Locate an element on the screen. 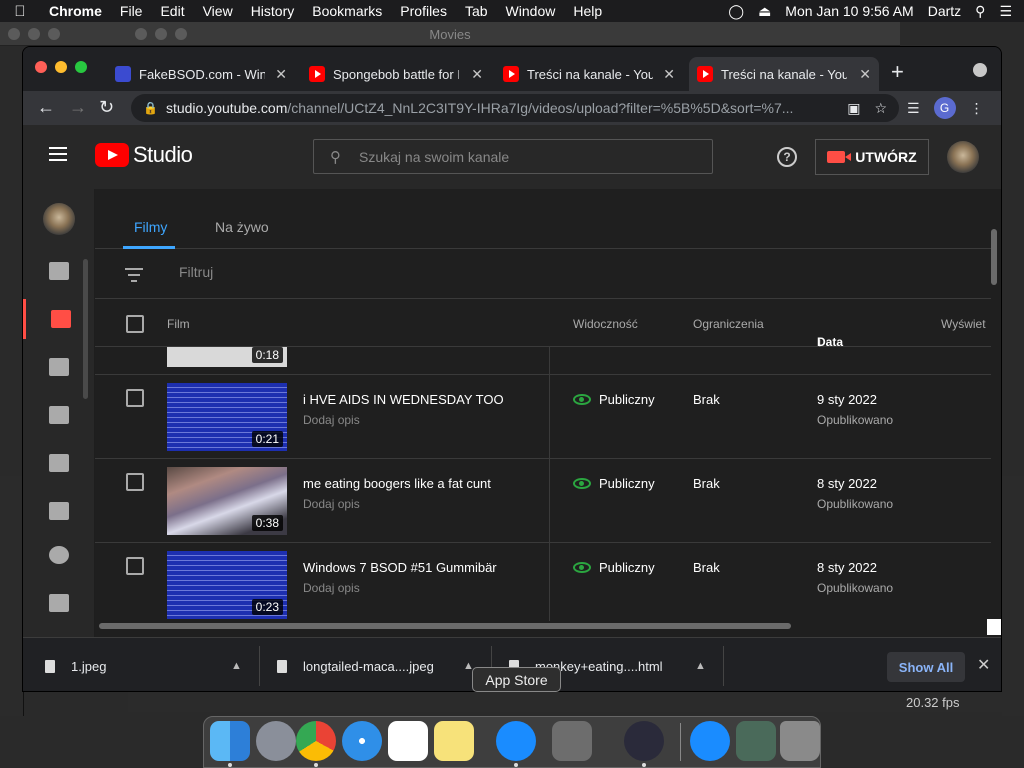 The height and width of the screenshot is (768, 1024). back-arrow-icon: ← is located at coordinates (46, 107).